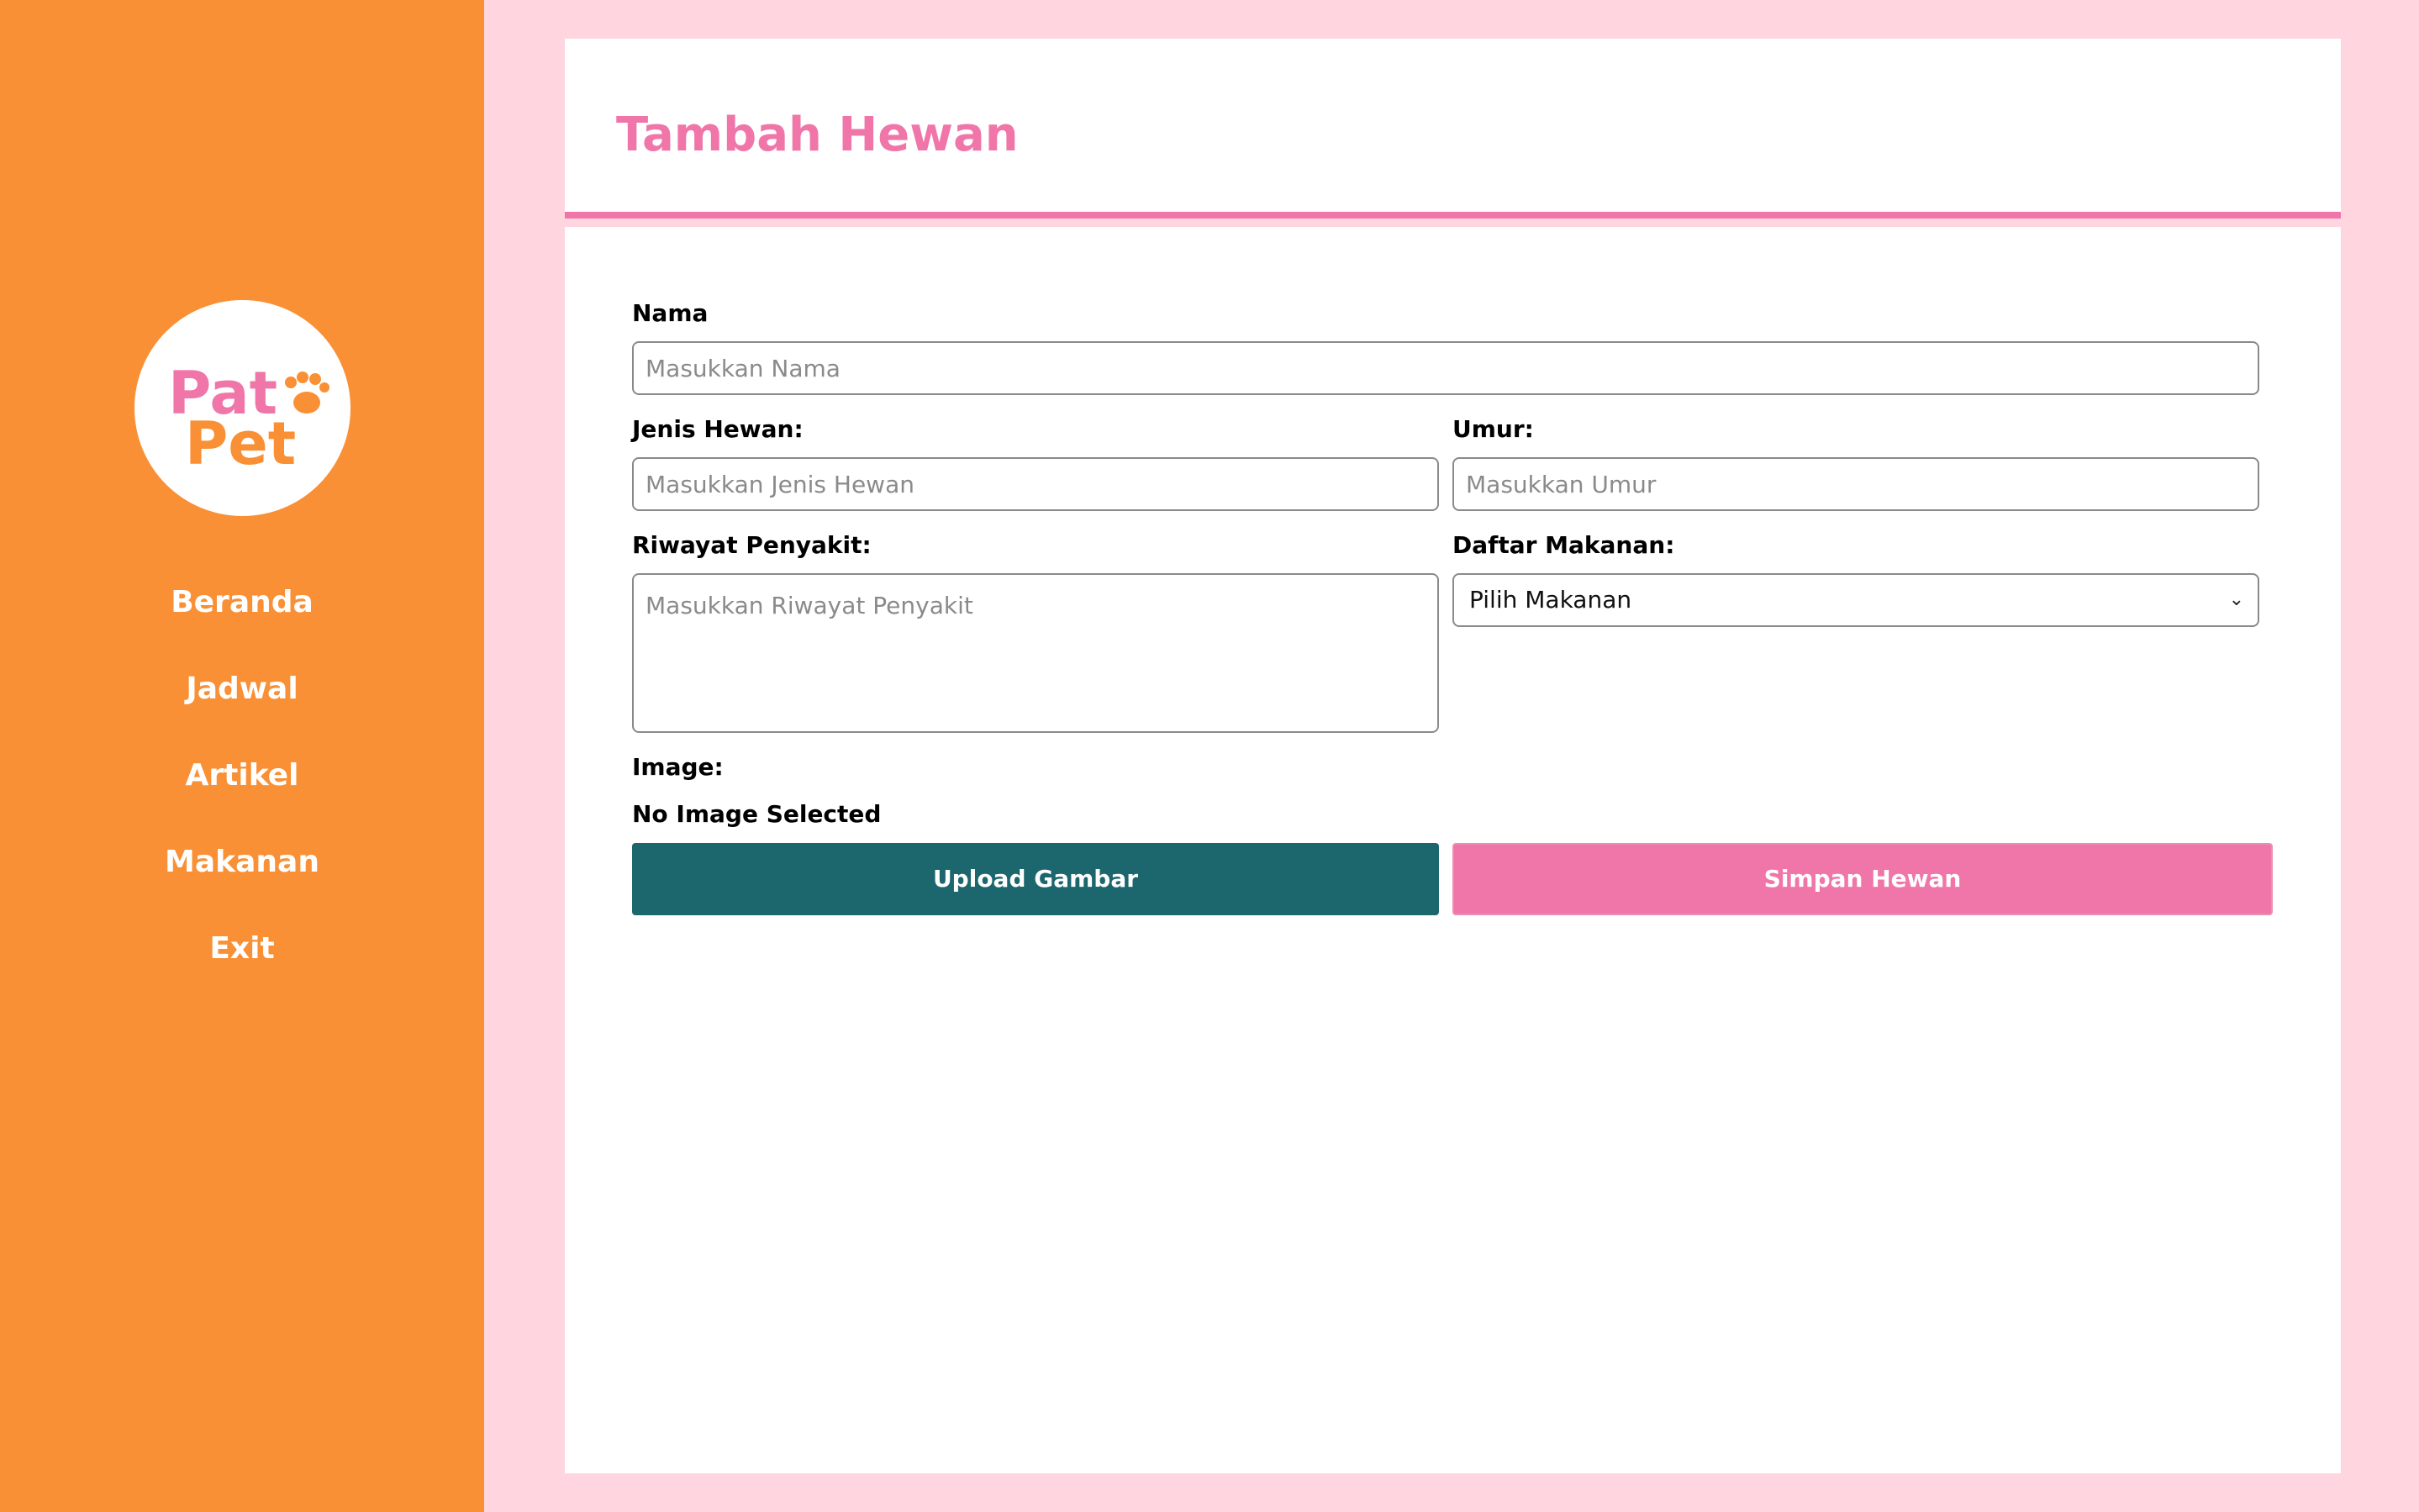  Describe the element at coordinates (1550, 600) in the screenshot. I see `daftar-makanan-selected: Pilih Makanan` at that location.